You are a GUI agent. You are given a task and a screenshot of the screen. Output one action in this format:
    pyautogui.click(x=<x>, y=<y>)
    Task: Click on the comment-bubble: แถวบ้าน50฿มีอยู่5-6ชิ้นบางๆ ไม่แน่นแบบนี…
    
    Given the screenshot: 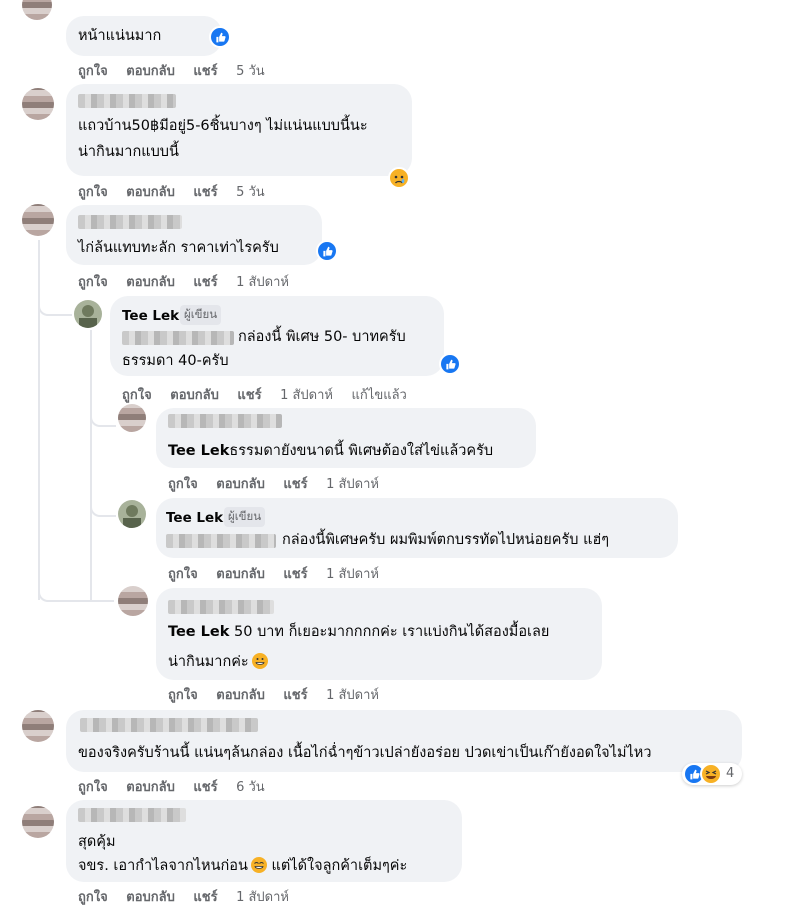 What is the action you would take?
    pyautogui.click(x=239, y=130)
    